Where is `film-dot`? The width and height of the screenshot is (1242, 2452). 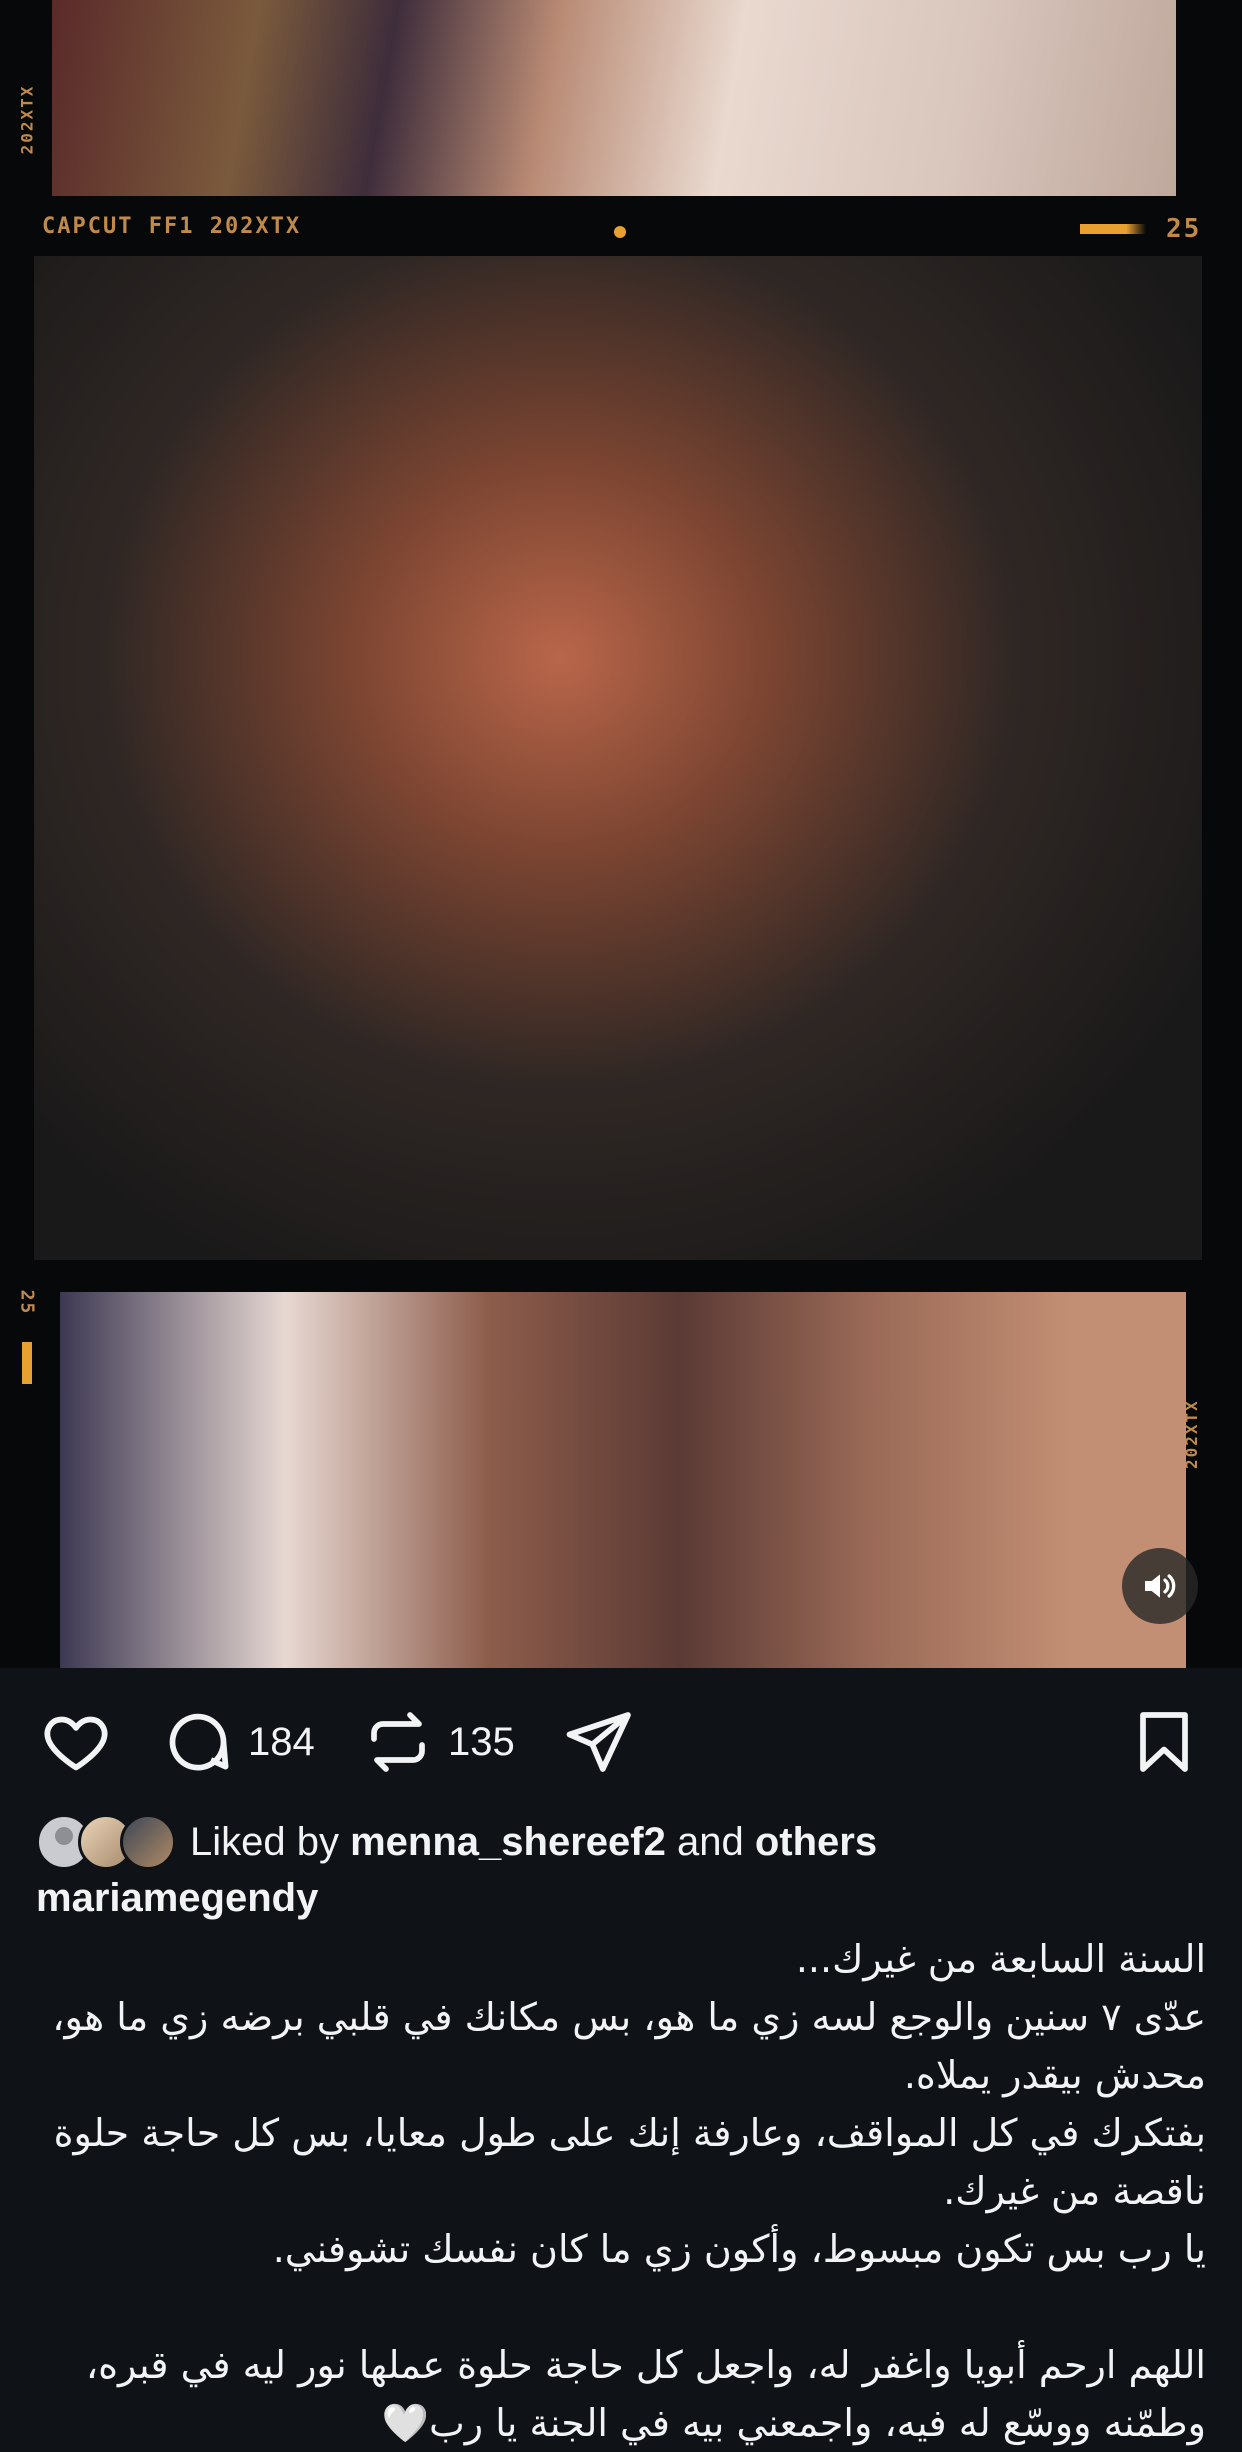 film-dot is located at coordinates (620, 232).